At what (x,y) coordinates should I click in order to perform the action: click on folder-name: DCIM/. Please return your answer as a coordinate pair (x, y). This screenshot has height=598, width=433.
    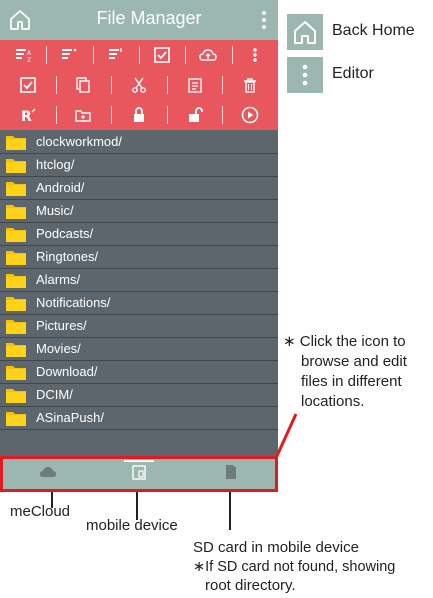
    Looking at the image, I should click on (54, 394).